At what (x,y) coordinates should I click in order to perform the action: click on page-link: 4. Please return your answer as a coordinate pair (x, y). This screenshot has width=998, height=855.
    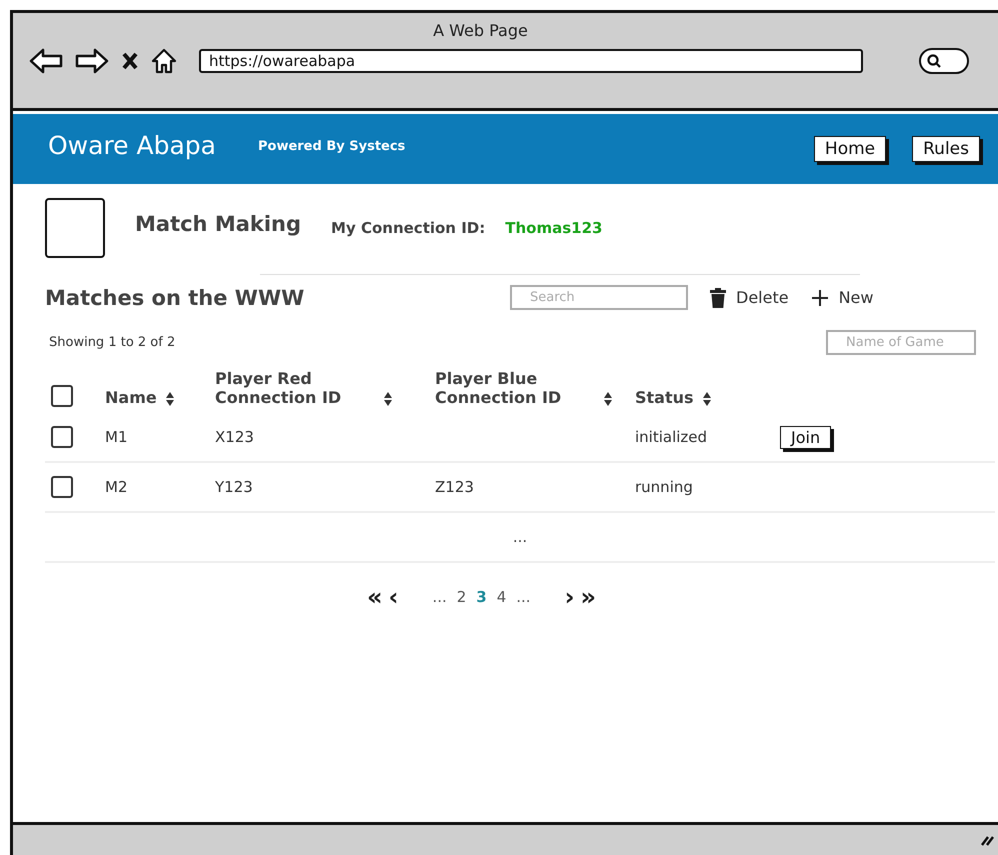
    Looking at the image, I should click on (501, 597).